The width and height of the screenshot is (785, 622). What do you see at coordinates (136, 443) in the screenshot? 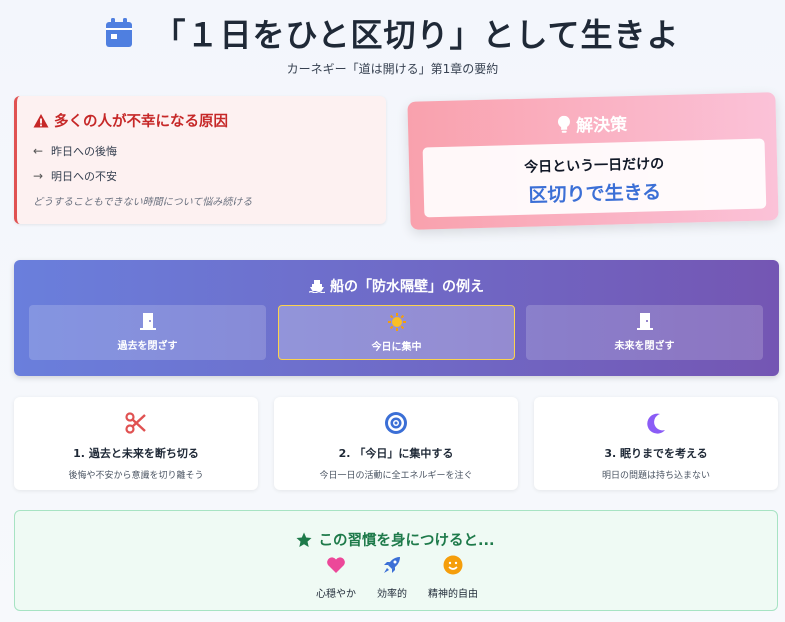
I see `step-card-1: 1. 過去と未来を断ち切る 後悔や不安から意識を切り離そう` at bounding box center [136, 443].